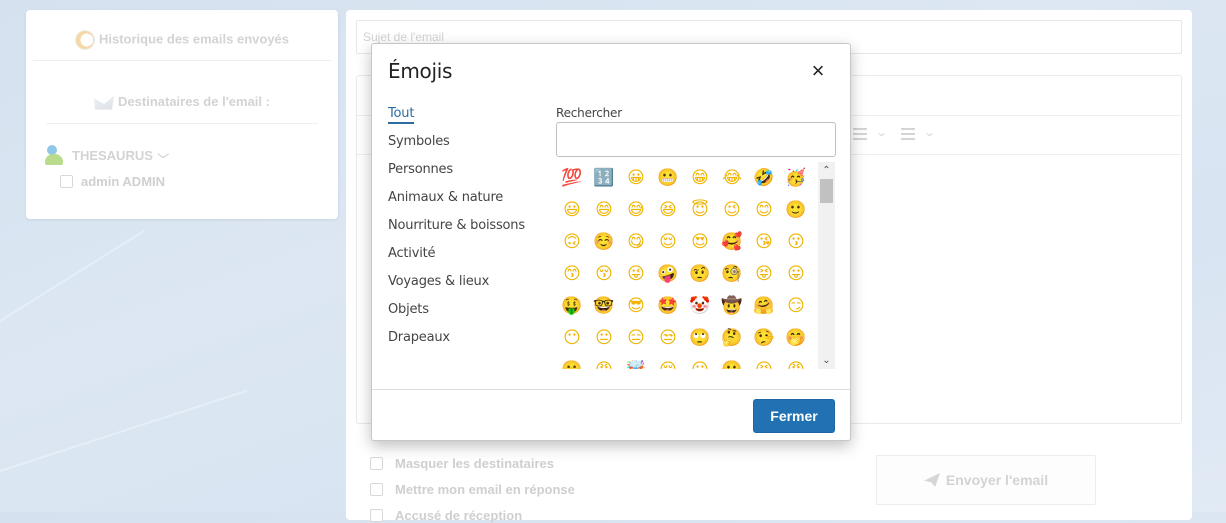 The width and height of the screenshot is (1226, 523). What do you see at coordinates (468, 342) in the screenshot?
I see `category-flags: Drapeaux` at bounding box center [468, 342].